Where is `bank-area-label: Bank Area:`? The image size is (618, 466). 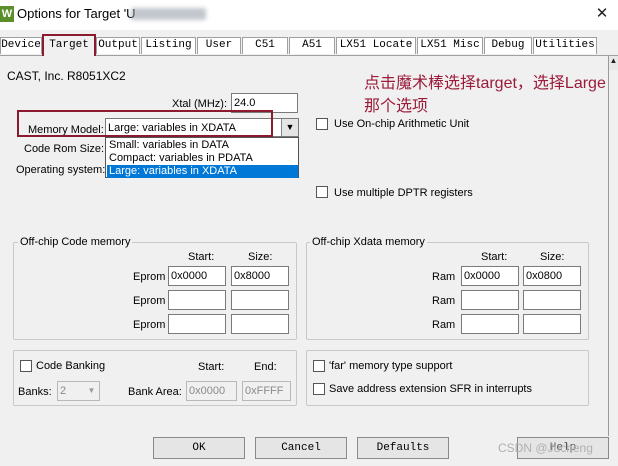 bank-area-label: Bank Area: is located at coordinates (155, 392).